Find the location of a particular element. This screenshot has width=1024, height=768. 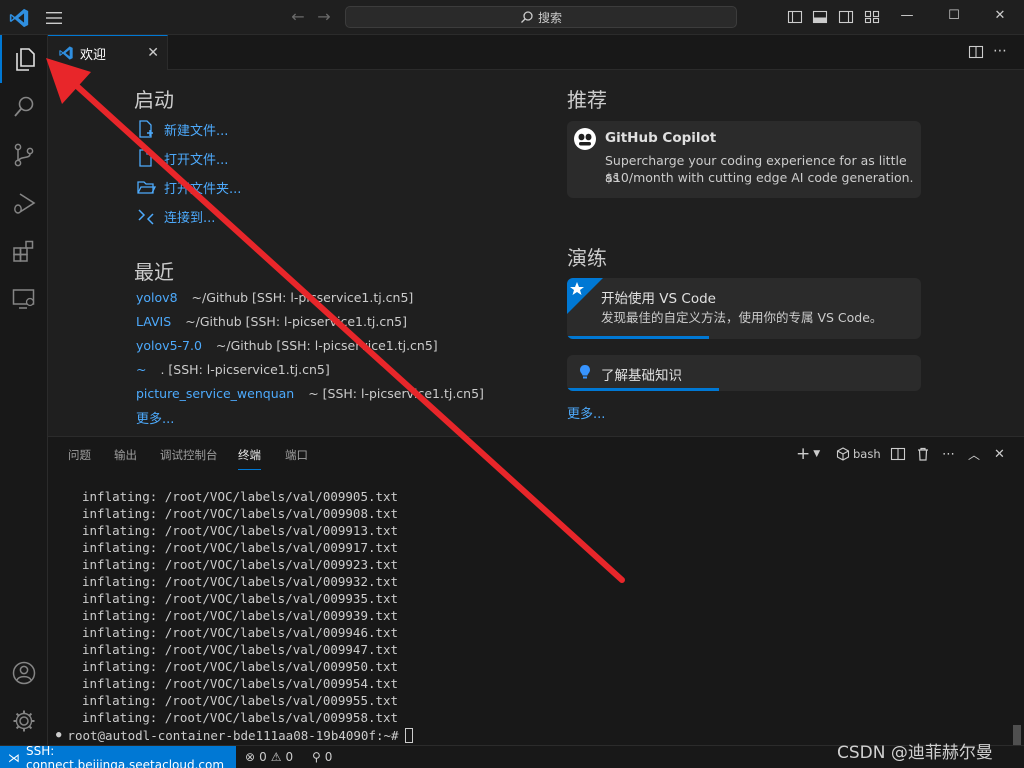

walkthrough-basics-card: 了解基础知识 is located at coordinates (744, 373).